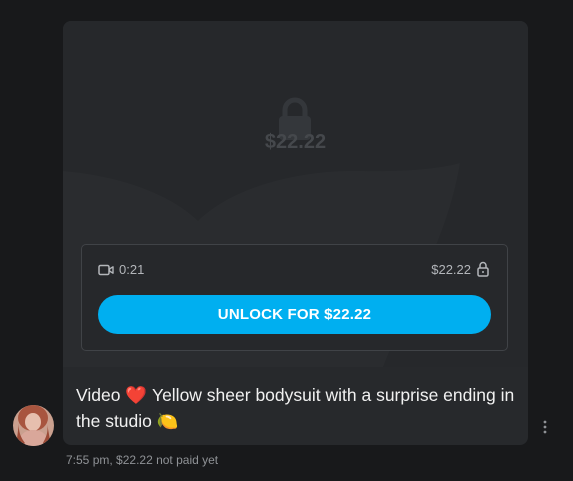 Image resolution: width=573 pixels, height=481 pixels. Describe the element at coordinates (167, 460) in the screenshot. I see `payment-status: $22.22 not paid yet` at that location.